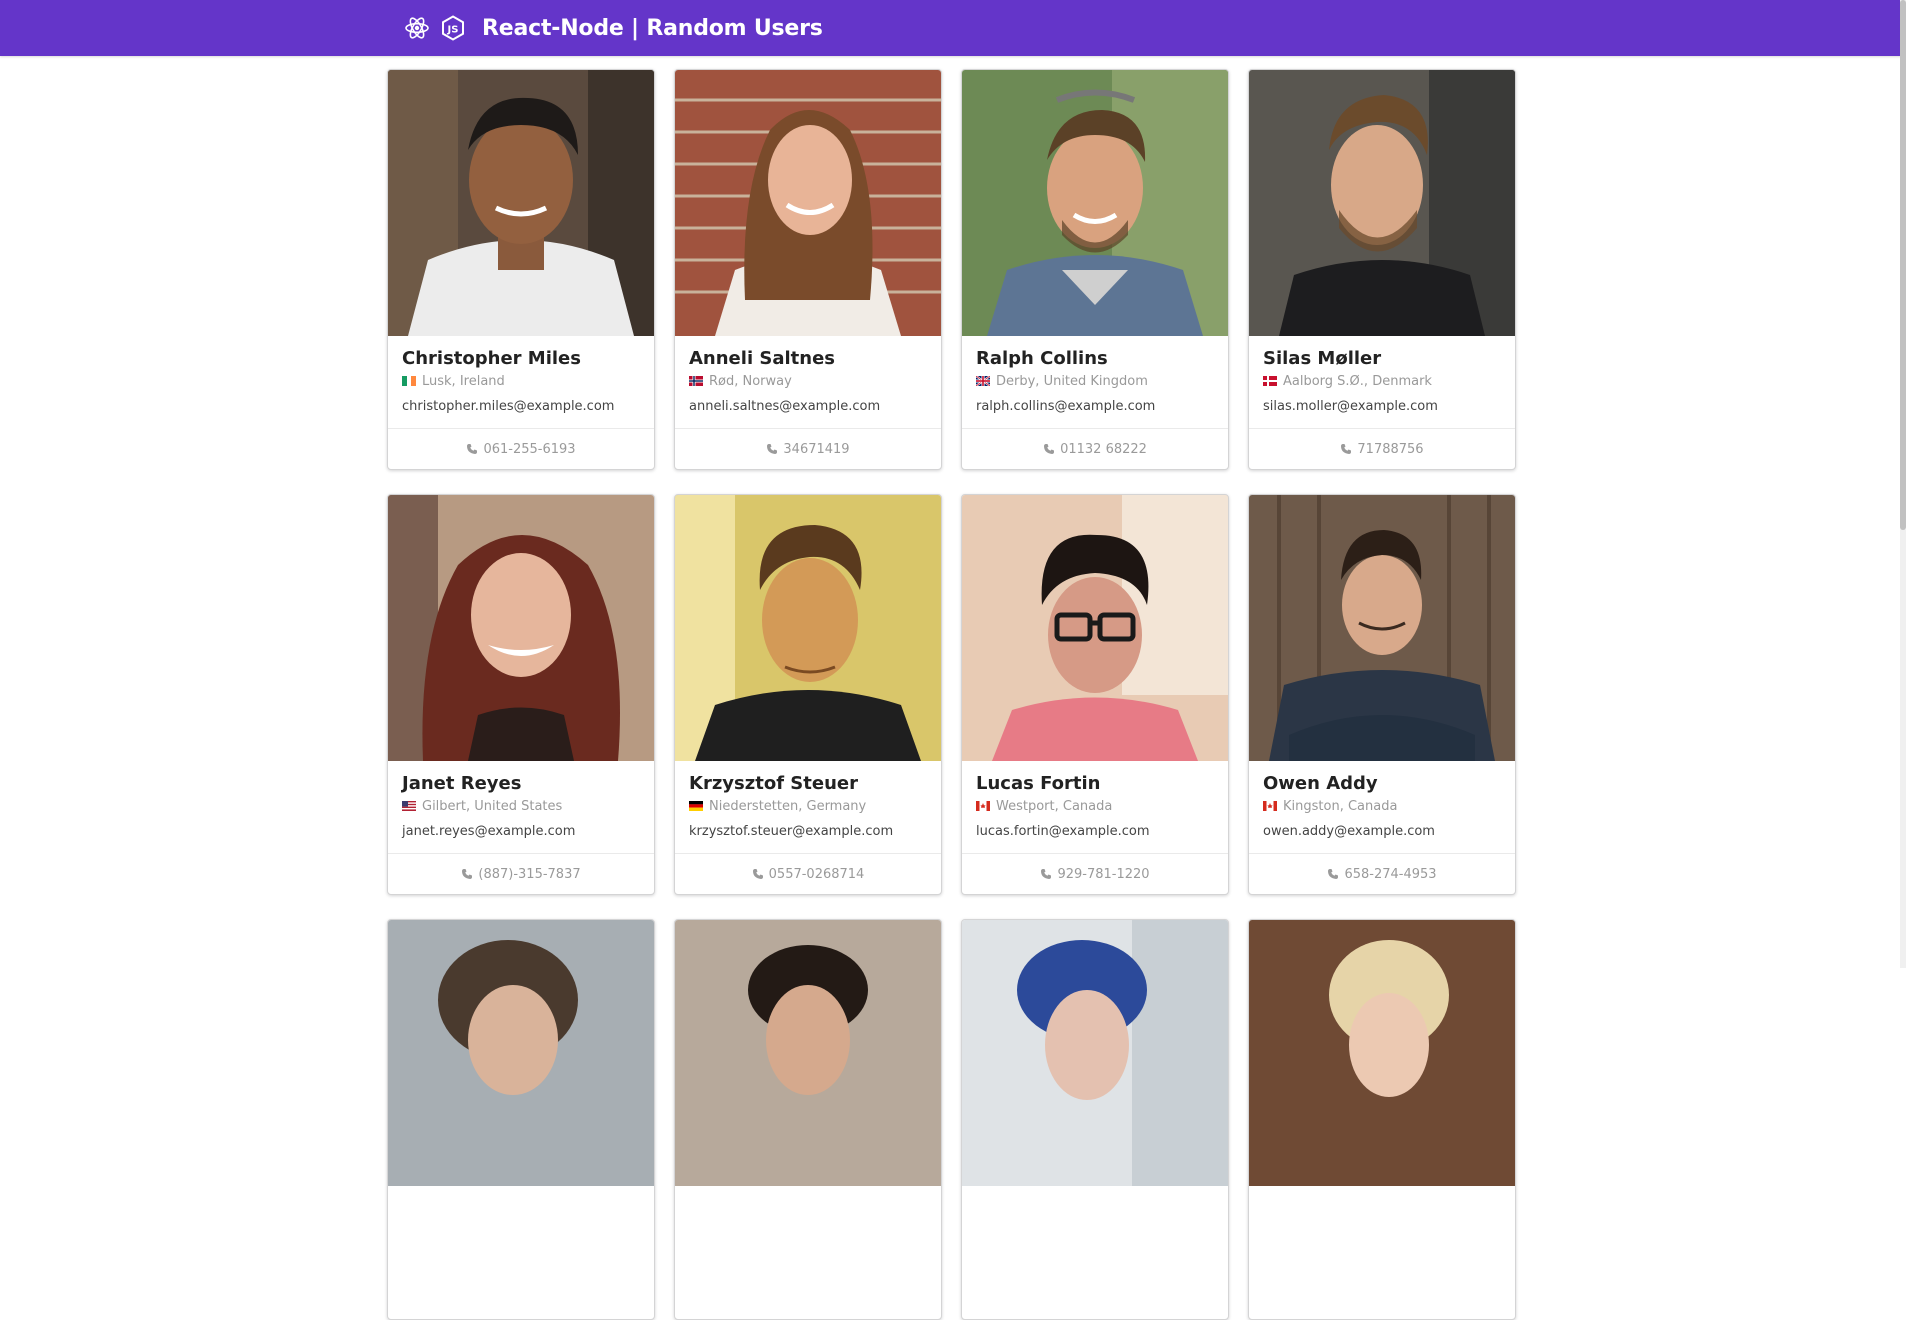 The height and width of the screenshot is (1320, 1906). Describe the element at coordinates (1357, 381) in the screenshot. I see `location-text: Aalborg S.Ø., Denmark` at that location.